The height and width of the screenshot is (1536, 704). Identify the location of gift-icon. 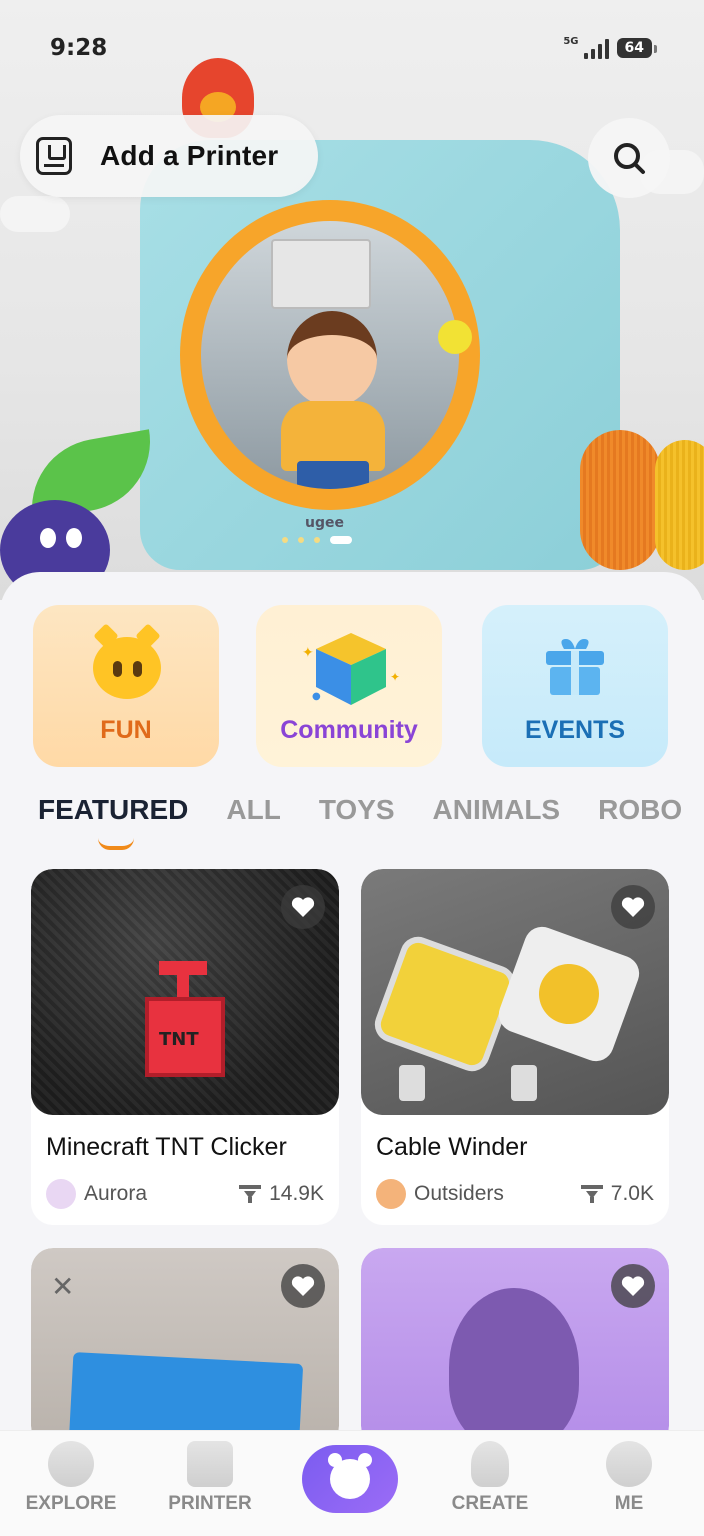
(575, 667).